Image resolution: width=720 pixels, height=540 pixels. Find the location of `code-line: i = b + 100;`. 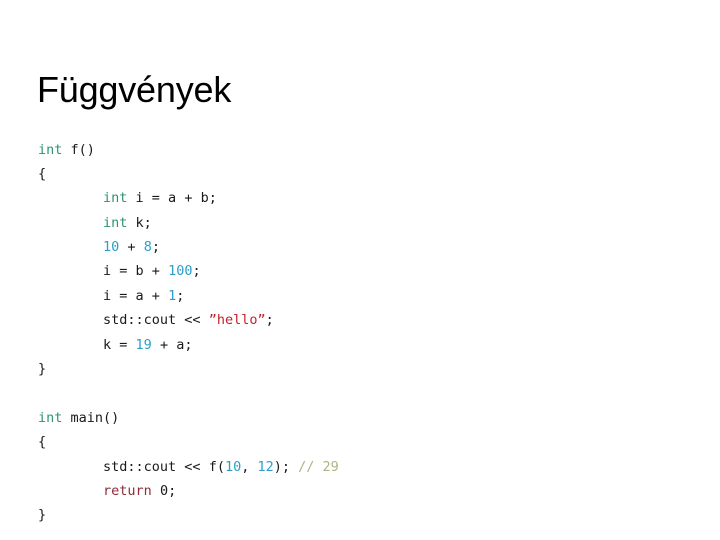

code-line: i = b + 100; is located at coordinates (363, 271).